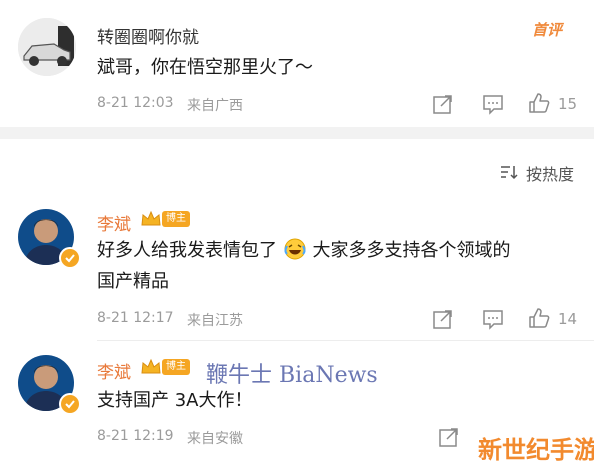  I want to click on reply-location: 来自广西, so click(215, 106).